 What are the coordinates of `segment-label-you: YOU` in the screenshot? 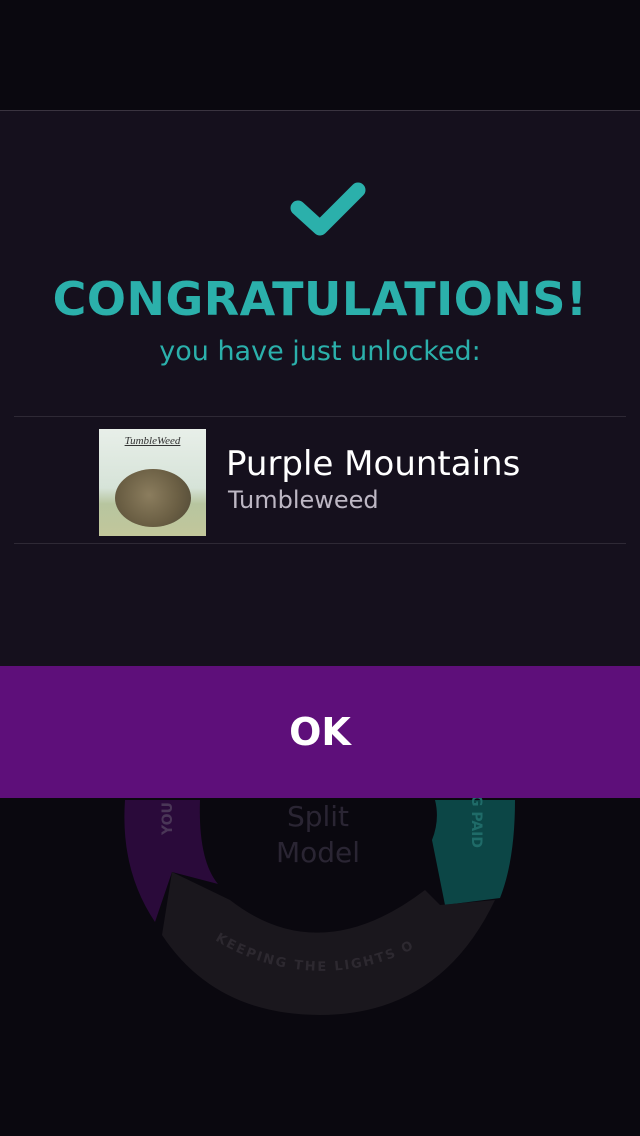 It's located at (168, 819).